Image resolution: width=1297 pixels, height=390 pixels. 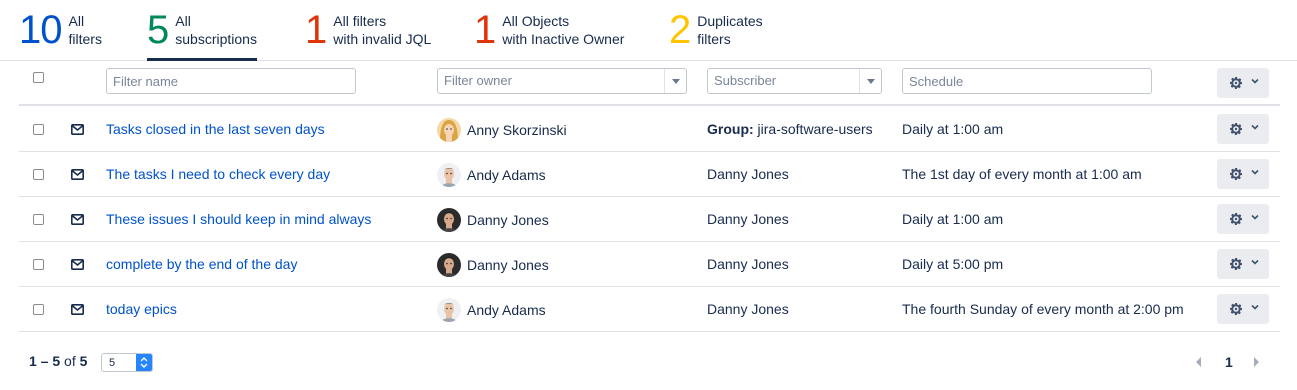 What do you see at coordinates (45, 361) in the screenshot?
I see `range-value: 1 – 5` at bounding box center [45, 361].